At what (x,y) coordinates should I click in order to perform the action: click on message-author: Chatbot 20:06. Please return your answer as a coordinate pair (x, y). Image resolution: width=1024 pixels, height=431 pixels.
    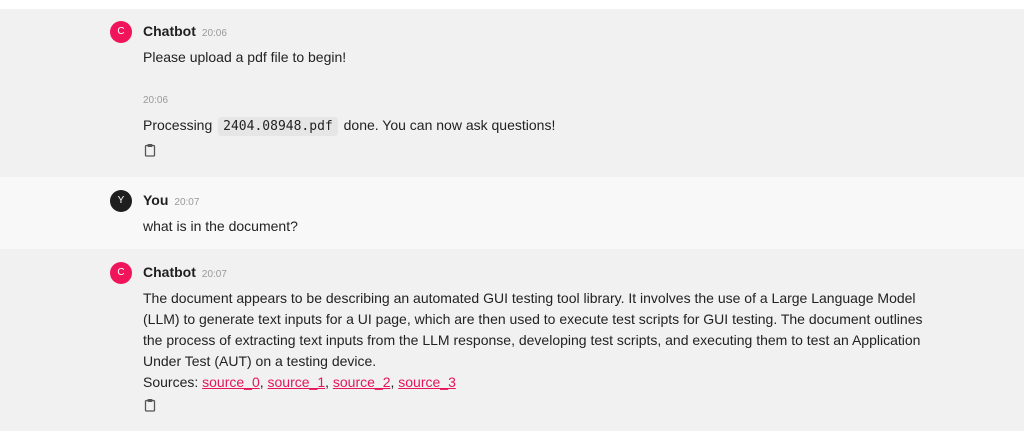
    Looking at the image, I should click on (185, 31).